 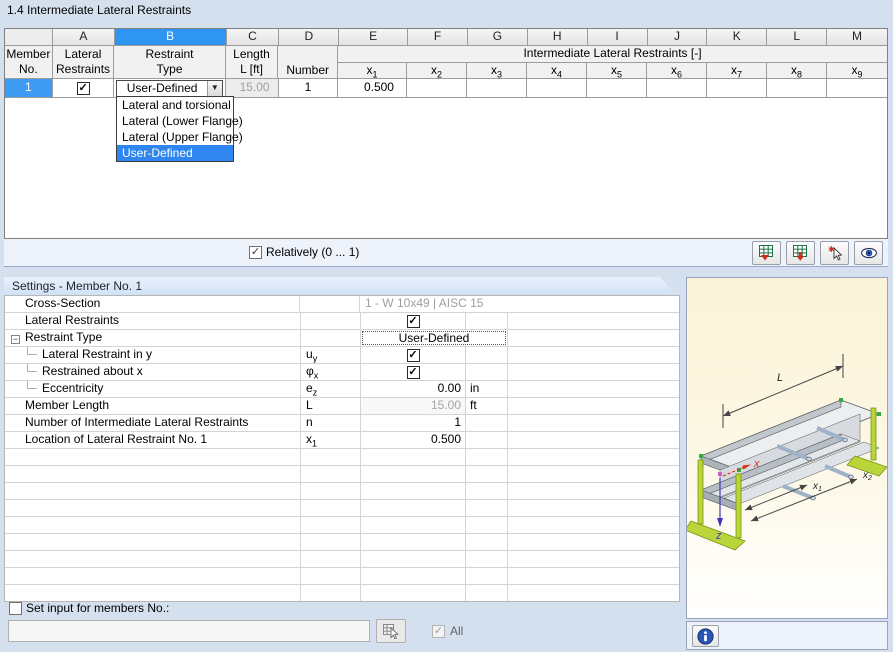 What do you see at coordinates (83, 88) in the screenshot?
I see `lateral-restraints-checkbox: ✓` at bounding box center [83, 88].